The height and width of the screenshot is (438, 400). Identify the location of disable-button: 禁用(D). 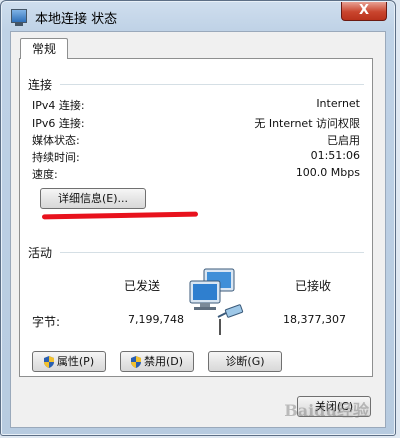
(157, 361).